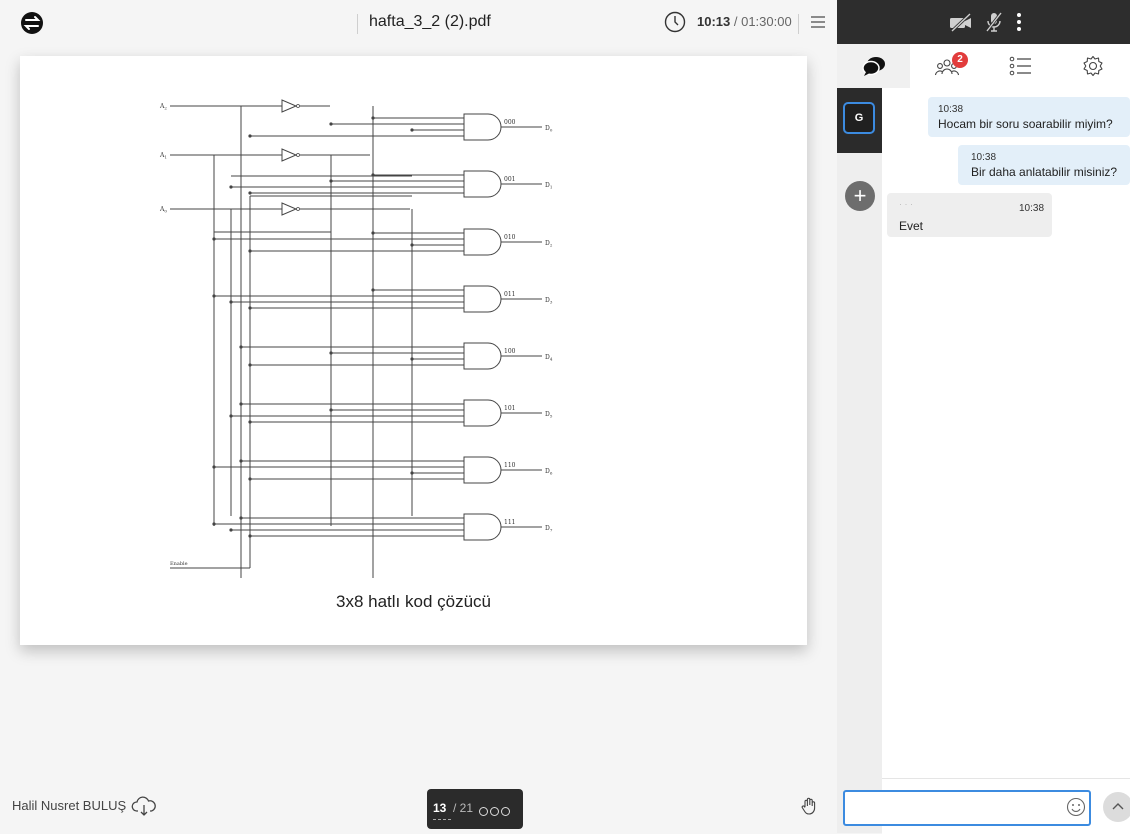  What do you see at coordinates (163, 156) in the screenshot?
I see `input-label: A1` at bounding box center [163, 156].